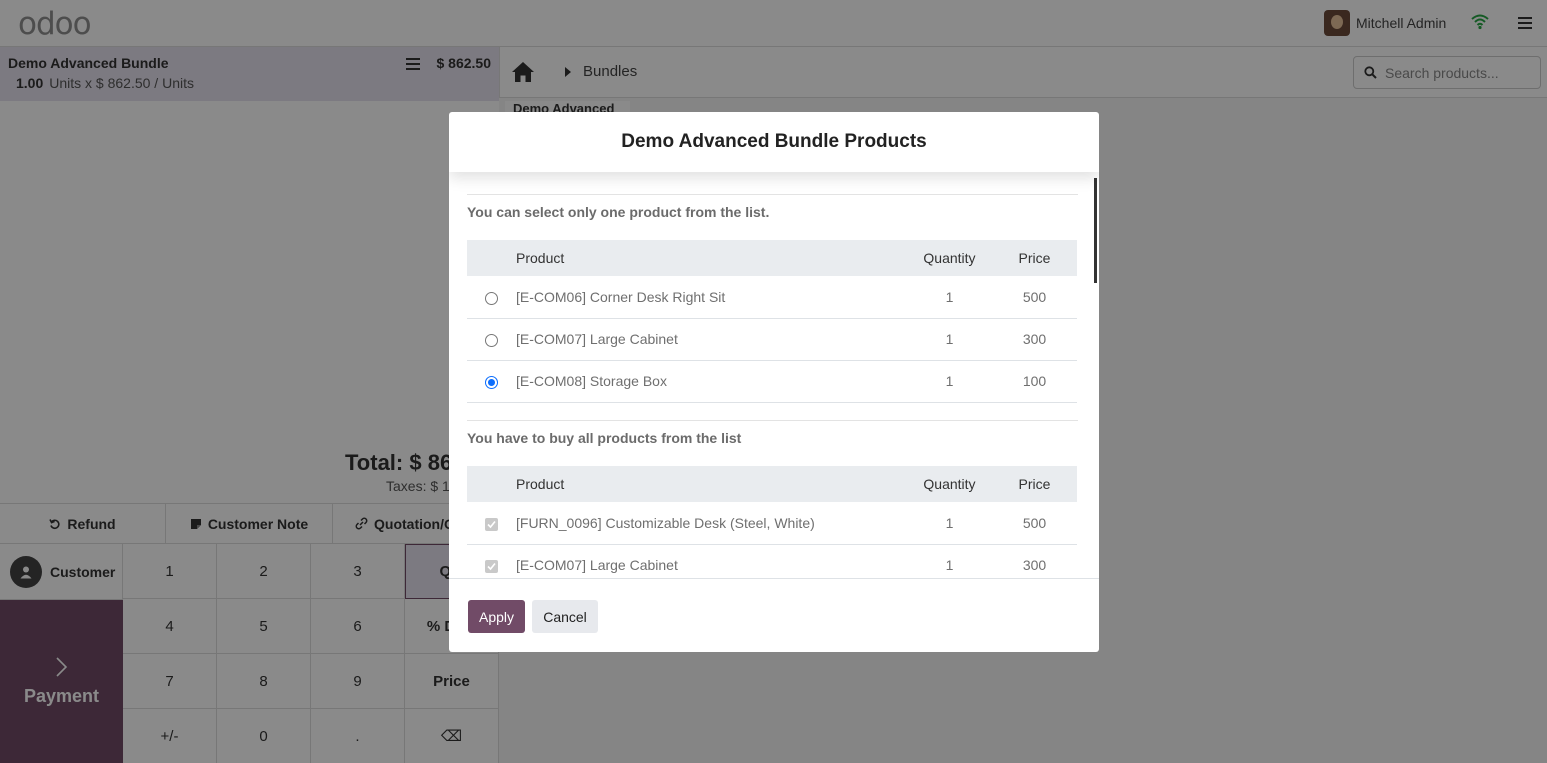 The width and height of the screenshot is (1547, 763). I want to click on apply-button: Apply, so click(496, 616).